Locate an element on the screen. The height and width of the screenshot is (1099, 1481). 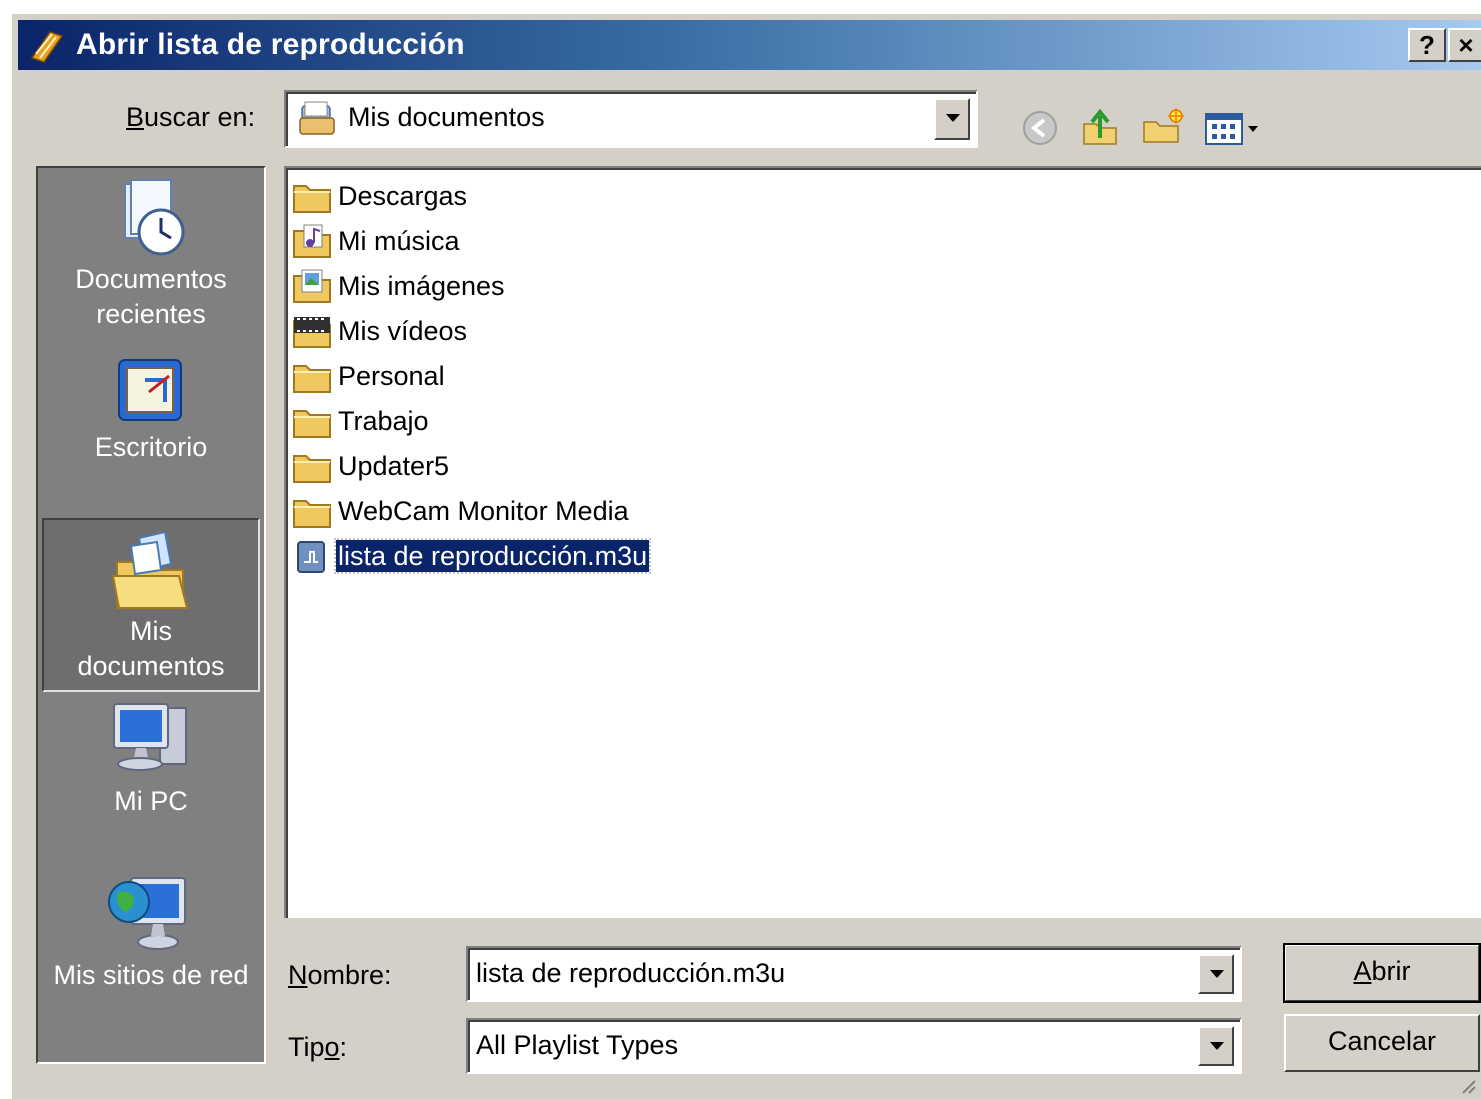
place-desktop: Escritorio is located at coordinates (151, 407).